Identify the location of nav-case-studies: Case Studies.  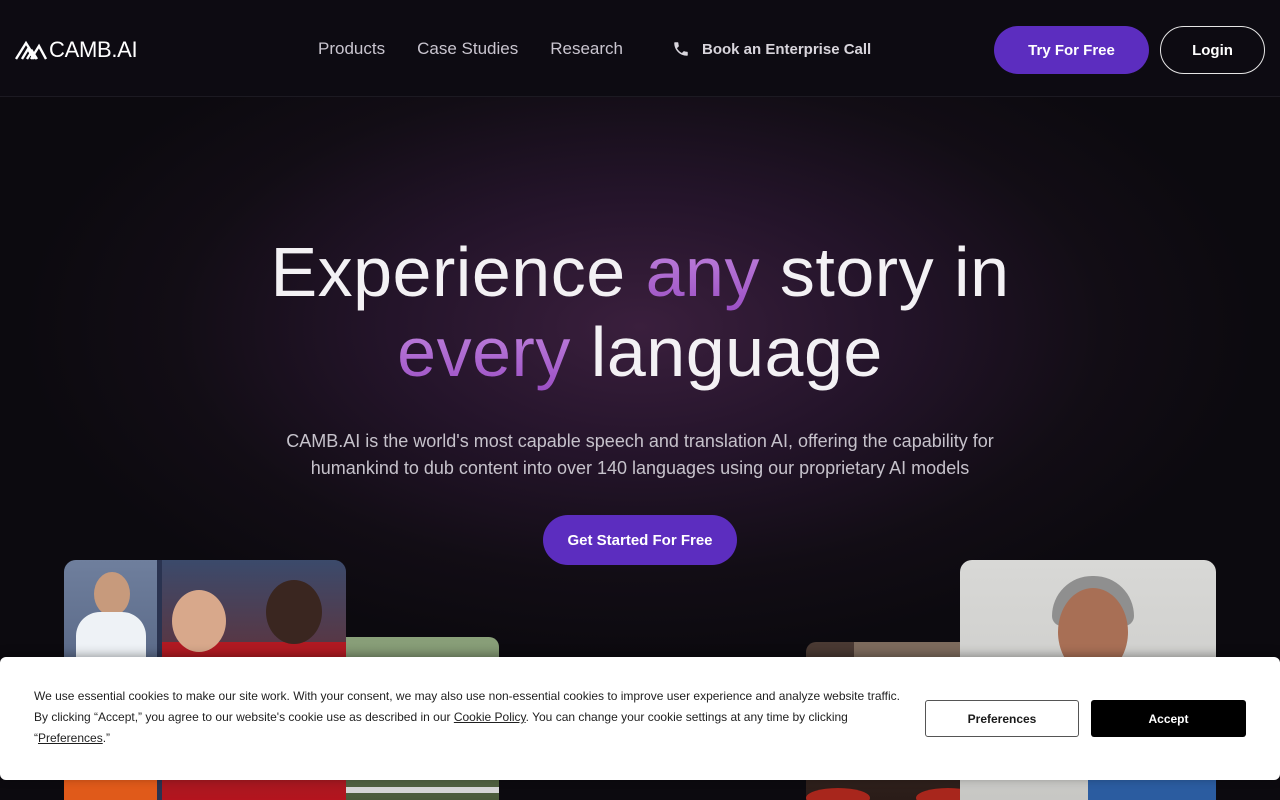
(467, 49).